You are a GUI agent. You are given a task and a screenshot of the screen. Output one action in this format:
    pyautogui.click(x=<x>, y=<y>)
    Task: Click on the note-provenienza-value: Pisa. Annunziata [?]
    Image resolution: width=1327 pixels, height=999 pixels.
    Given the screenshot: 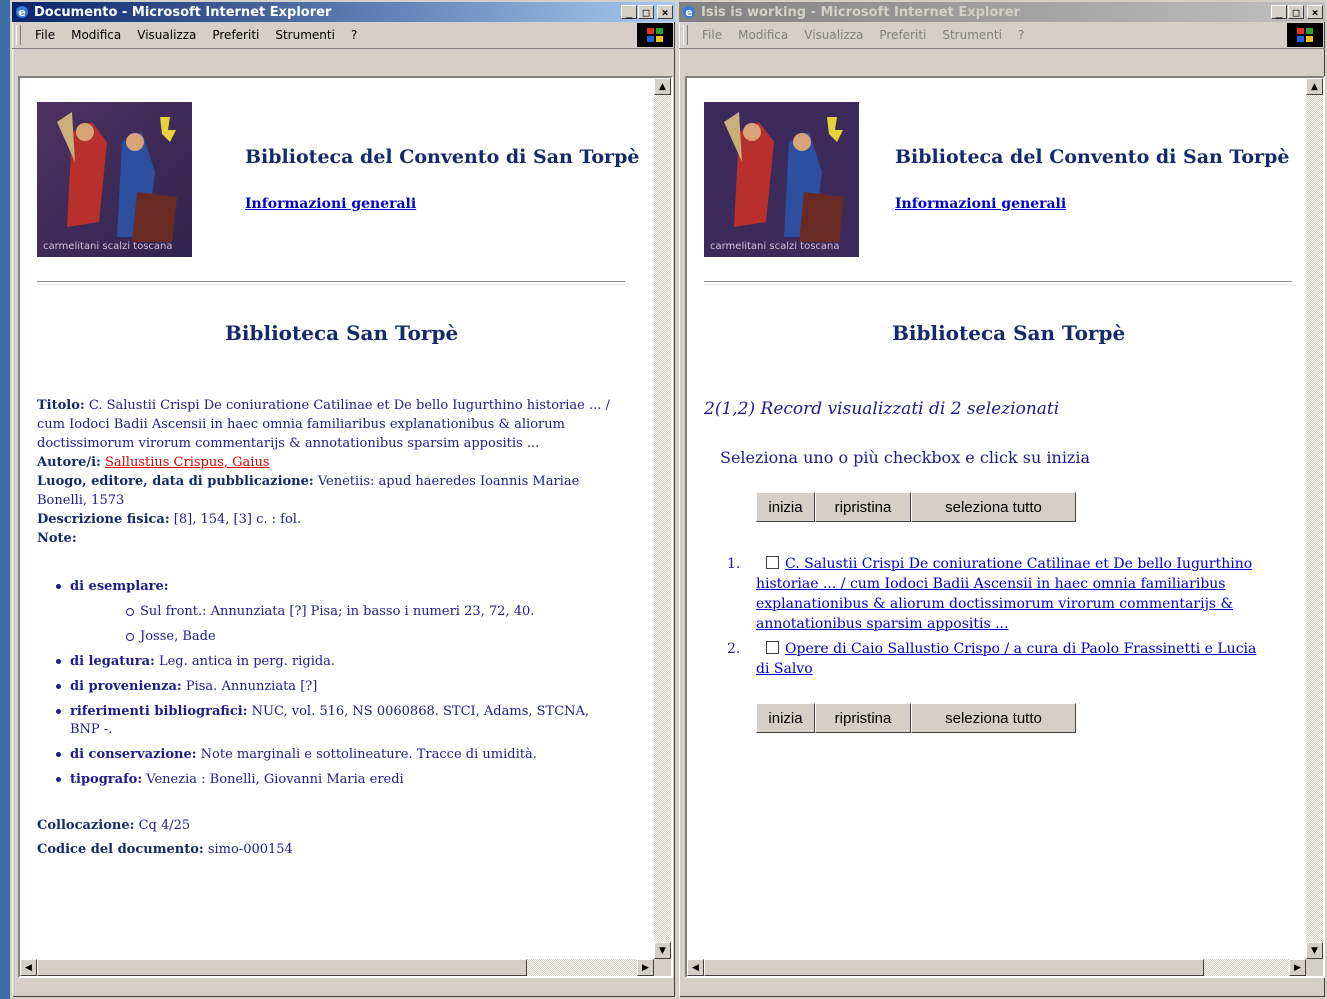 What is the action you would take?
    pyautogui.click(x=251, y=686)
    